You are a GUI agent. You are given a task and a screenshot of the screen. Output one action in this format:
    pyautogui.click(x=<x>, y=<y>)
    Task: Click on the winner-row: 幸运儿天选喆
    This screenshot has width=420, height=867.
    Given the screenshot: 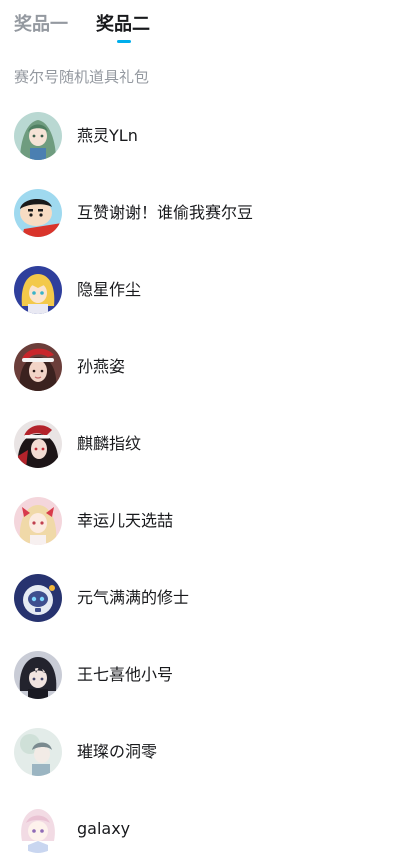 What is the action you would take?
    pyautogui.click(x=210, y=520)
    